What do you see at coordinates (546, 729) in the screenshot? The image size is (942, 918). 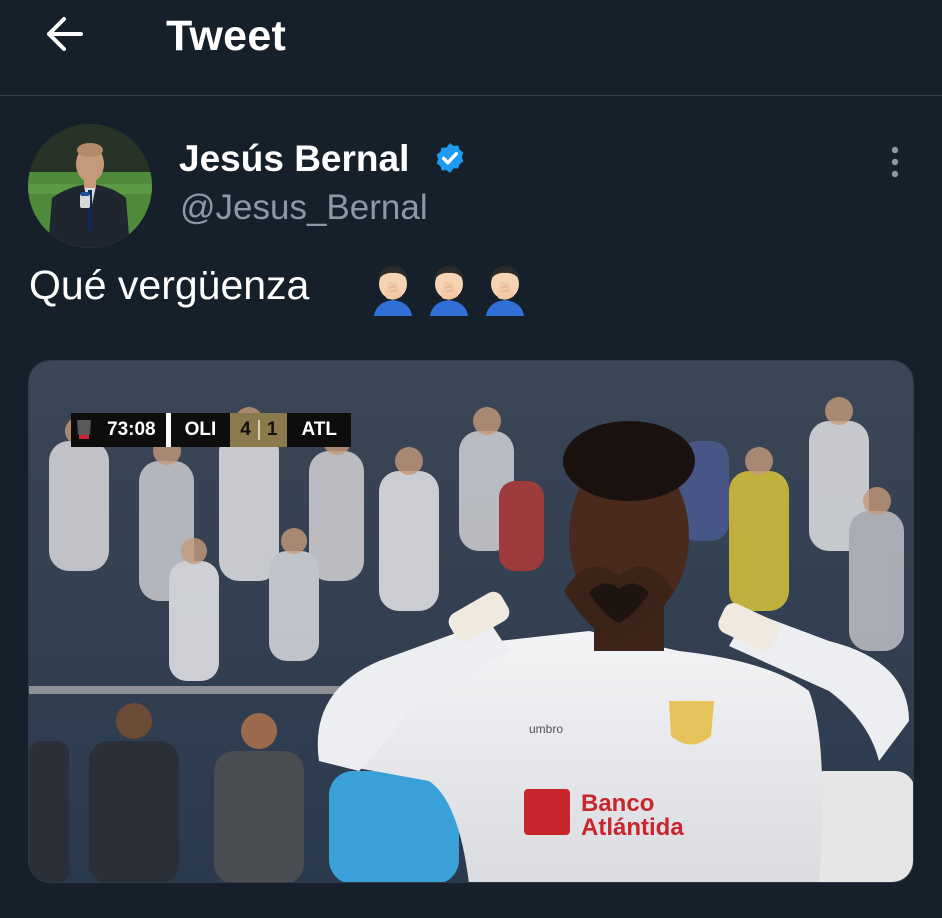 I see `jersey-brand: umbro` at bounding box center [546, 729].